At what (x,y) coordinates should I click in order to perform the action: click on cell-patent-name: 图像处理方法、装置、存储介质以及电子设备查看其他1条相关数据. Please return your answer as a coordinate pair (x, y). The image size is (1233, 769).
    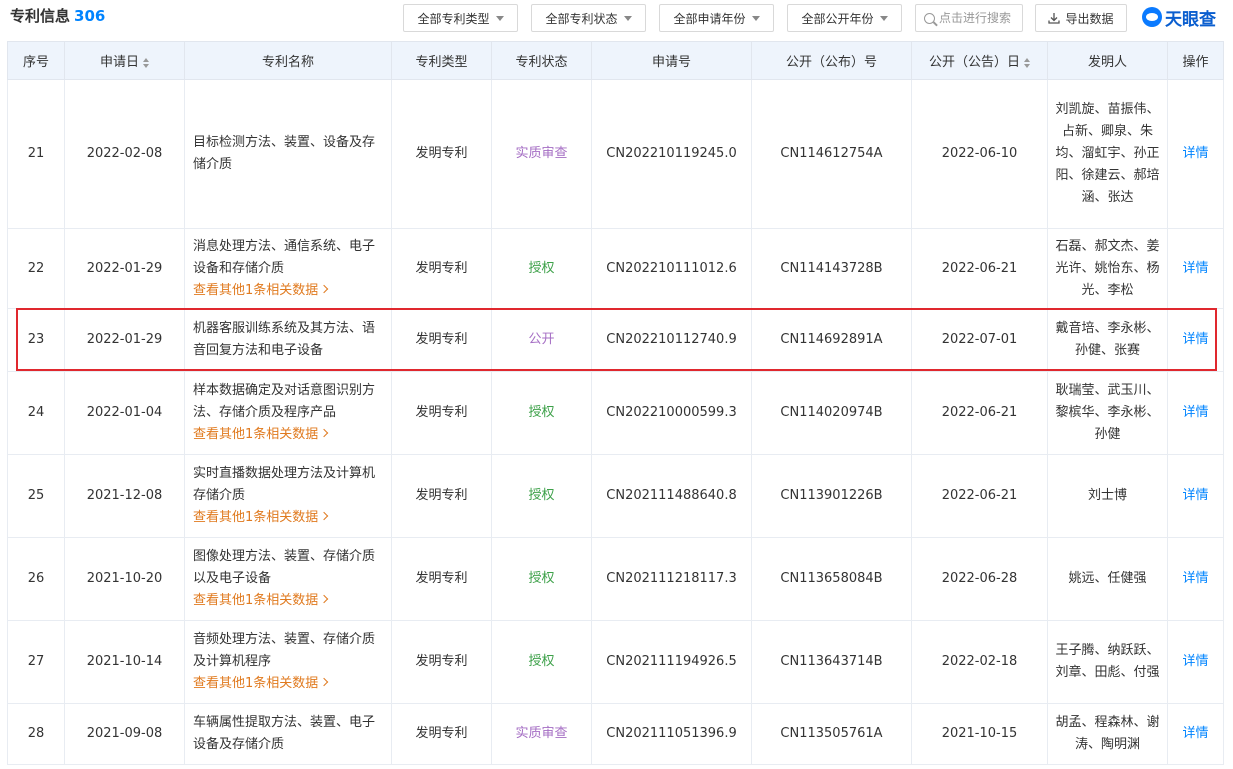
    Looking at the image, I should click on (288, 579).